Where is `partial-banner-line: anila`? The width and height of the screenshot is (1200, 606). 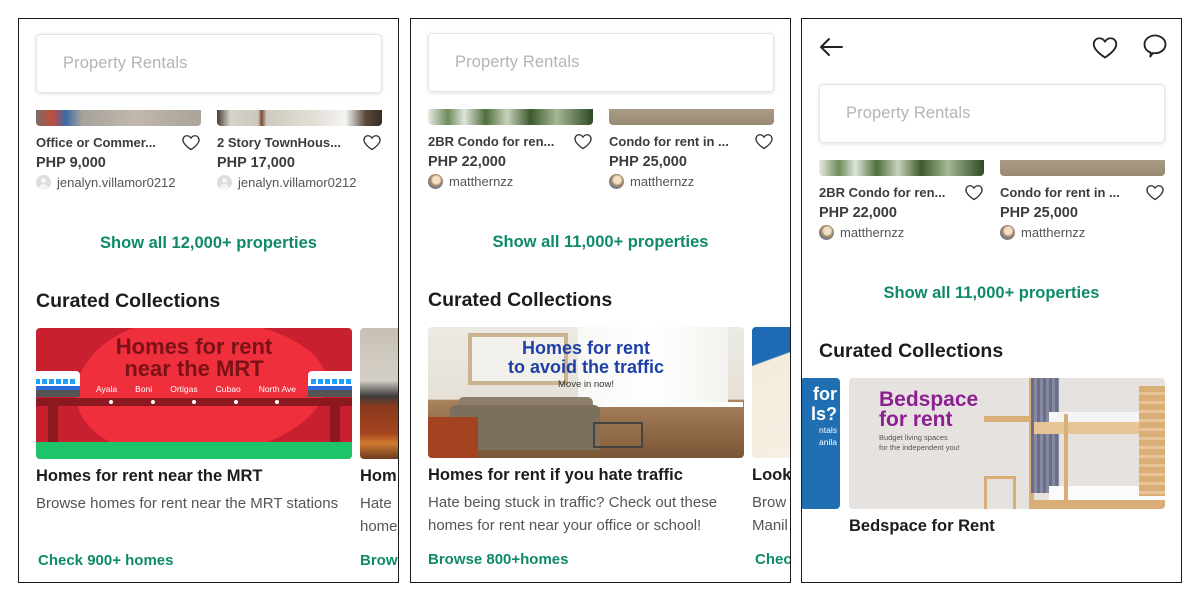
partial-banner-line: anila is located at coordinates (828, 442).